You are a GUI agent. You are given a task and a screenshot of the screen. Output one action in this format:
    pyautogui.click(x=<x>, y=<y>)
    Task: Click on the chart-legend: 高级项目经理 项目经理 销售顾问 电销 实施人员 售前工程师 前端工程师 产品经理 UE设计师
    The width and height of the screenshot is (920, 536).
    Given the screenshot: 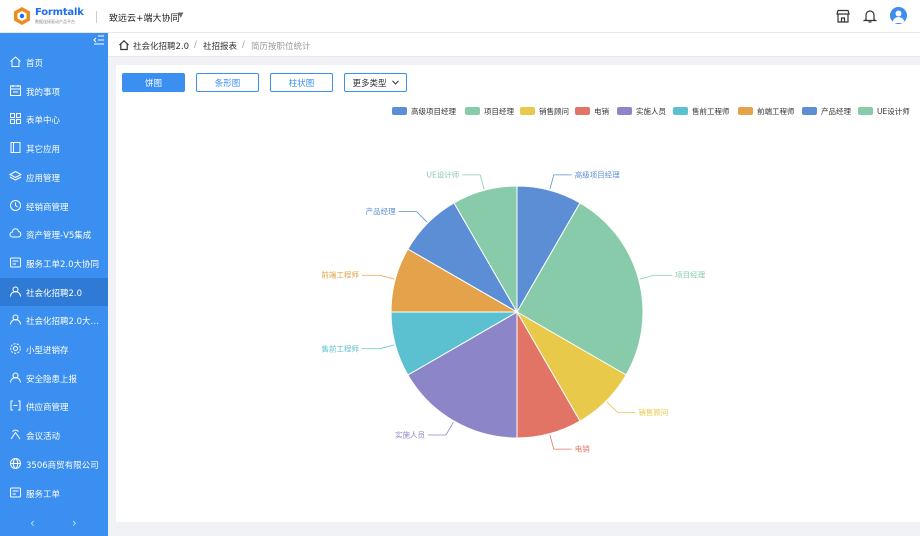 What is the action you would take?
    pyautogui.click(x=652, y=111)
    